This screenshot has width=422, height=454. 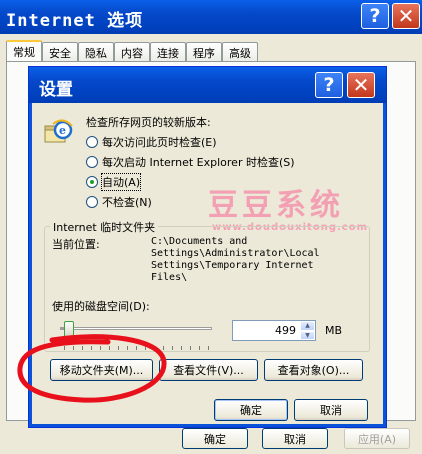 I want to click on settings-title: 设置, so click(x=56, y=90).